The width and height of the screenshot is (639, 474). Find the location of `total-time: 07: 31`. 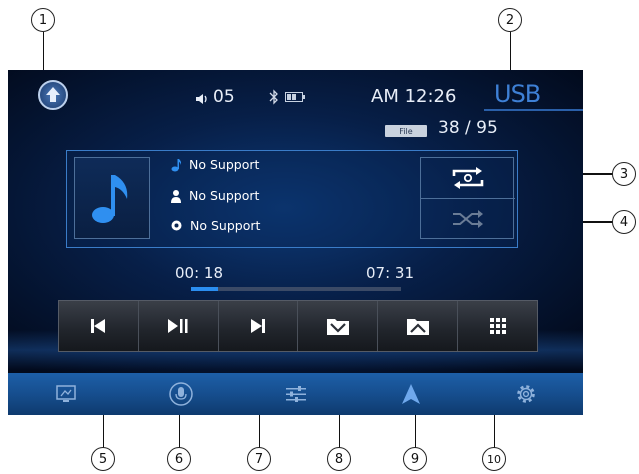

total-time: 07: 31 is located at coordinates (390, 273).